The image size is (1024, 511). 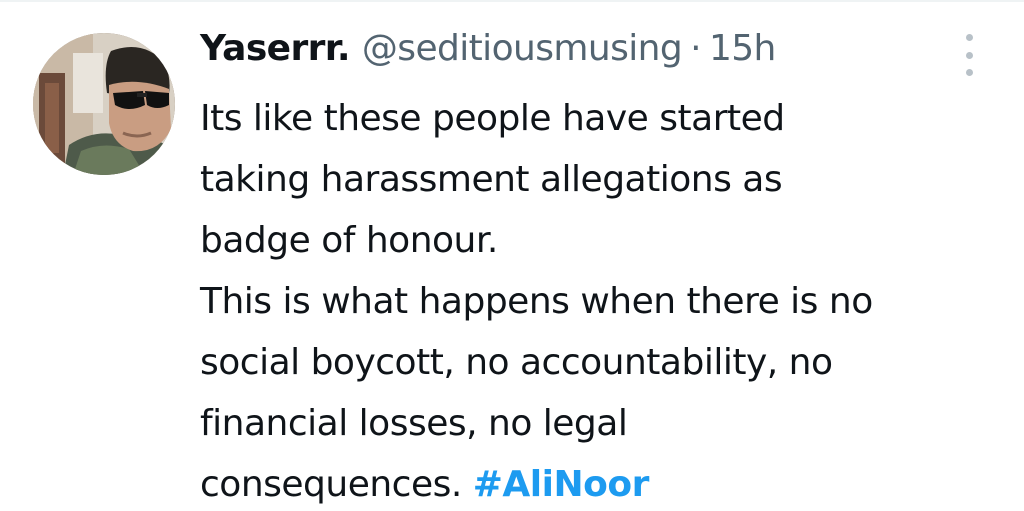 What do you see at coordinates (491, 179) in the screenshot?
I see `tweet-text-line: taking harassment allegations as` at bounding box center [491, 179].